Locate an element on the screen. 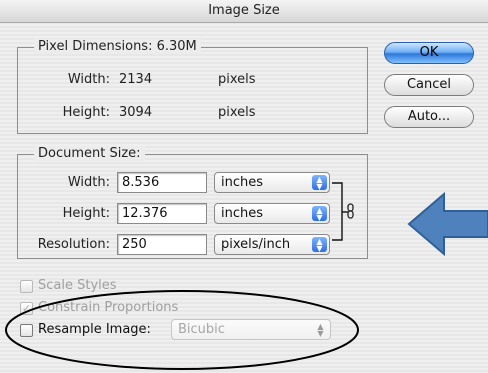  pixel-width-unit: pixels is located at coordinates (237, 79).